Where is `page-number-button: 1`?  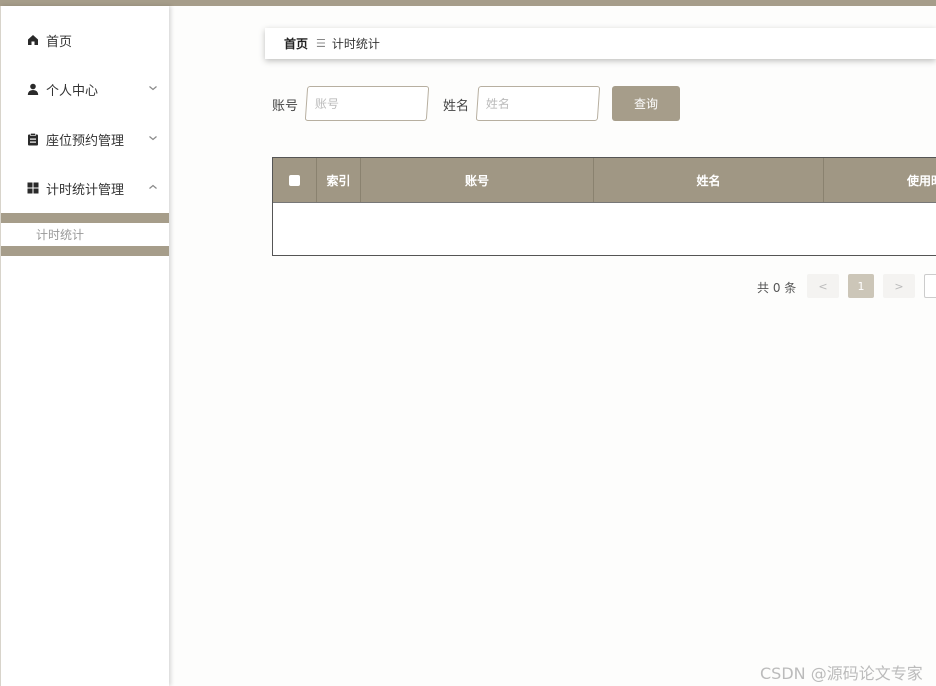
page-number-button: 1 is located at coordinates (861, 286).